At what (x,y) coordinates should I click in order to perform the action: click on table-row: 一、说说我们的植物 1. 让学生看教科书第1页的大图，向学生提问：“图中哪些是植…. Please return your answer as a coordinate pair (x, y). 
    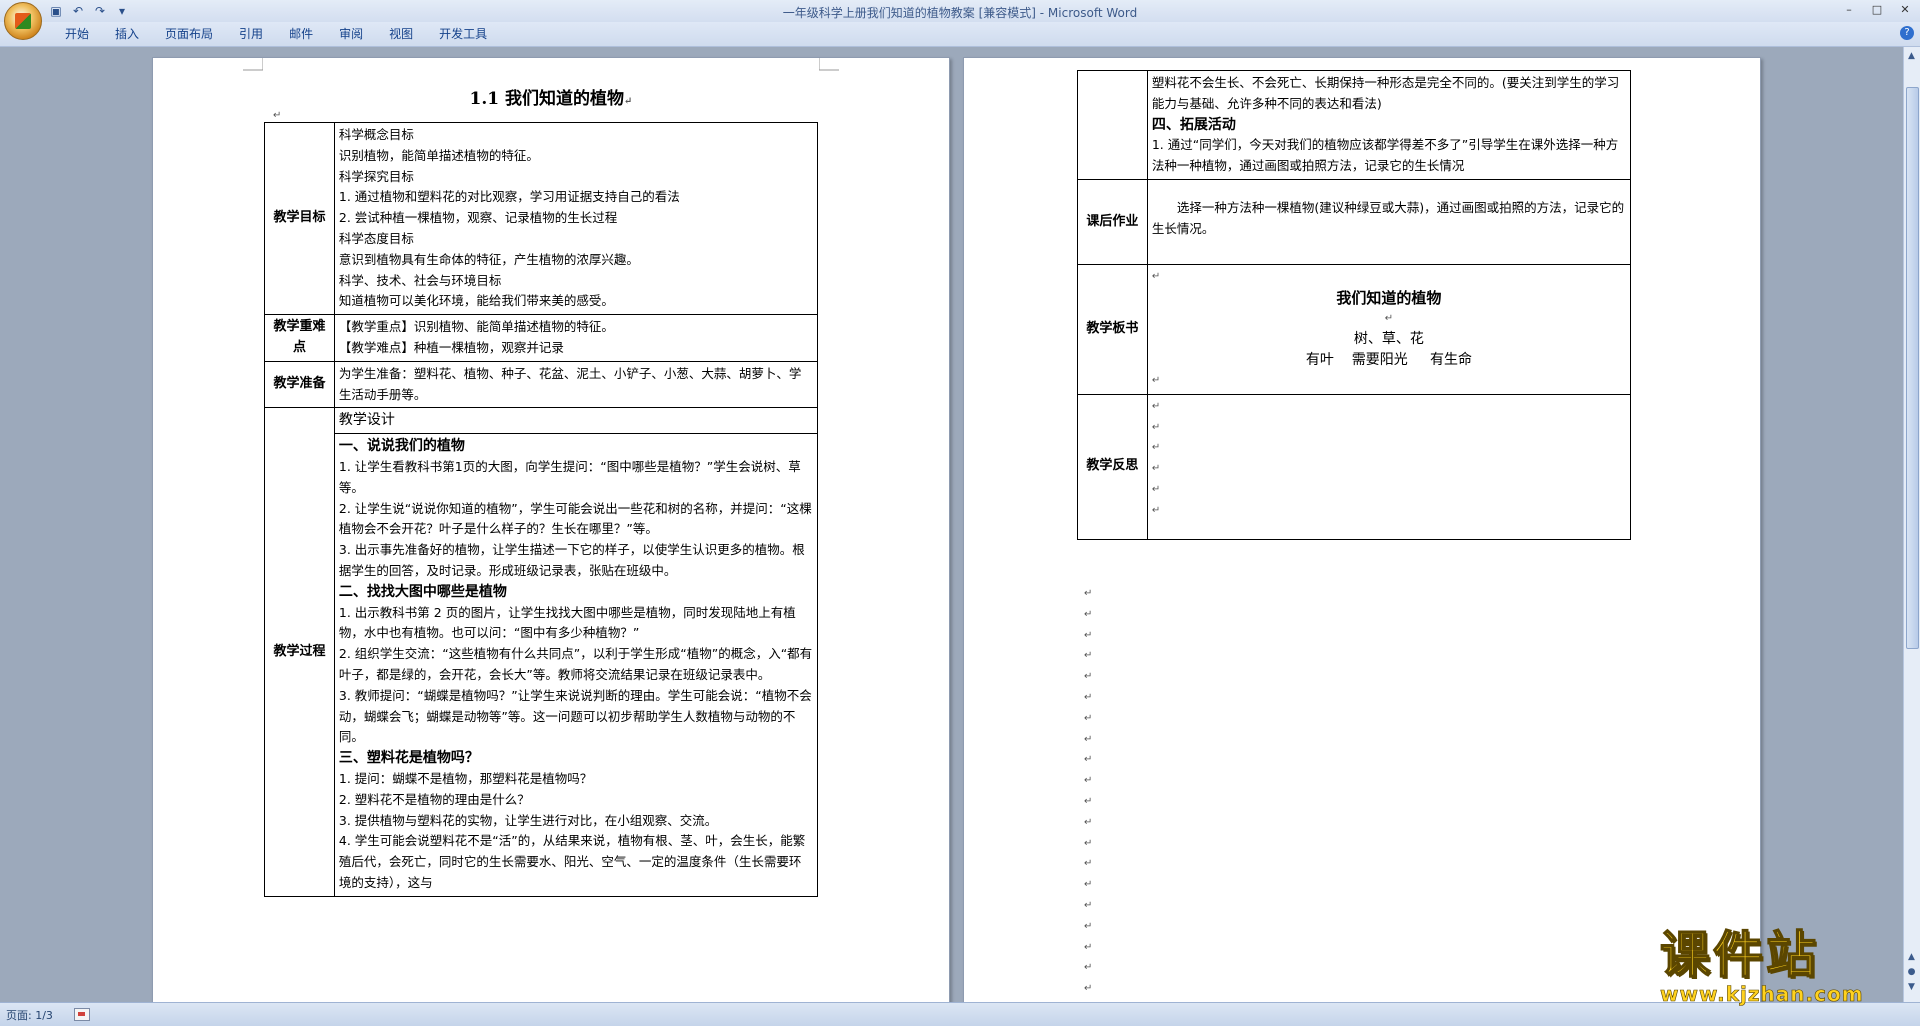
    Looking at the image, I should click on (542, 665).